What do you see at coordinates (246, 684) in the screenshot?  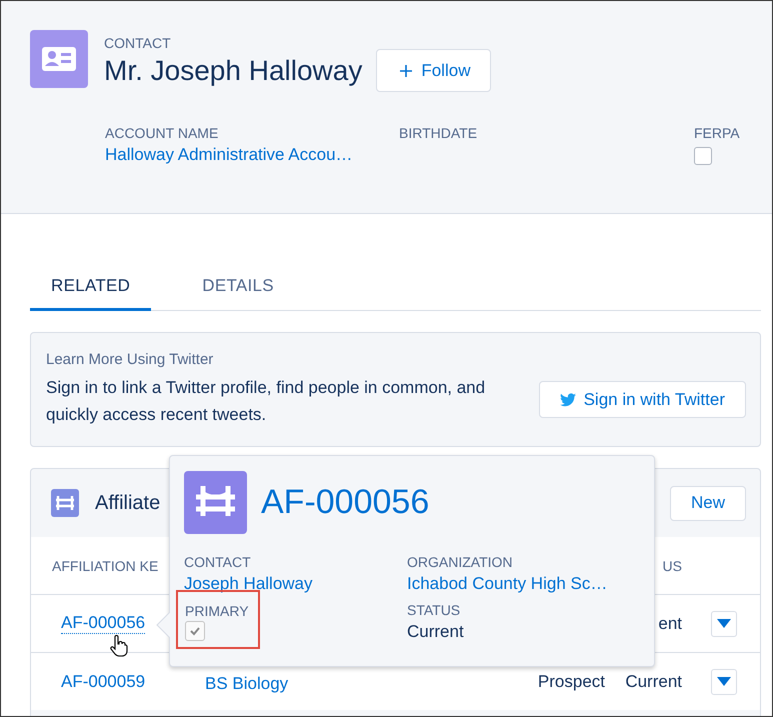 I see `program-link: BS Biology` at bounding box center [246, 684].